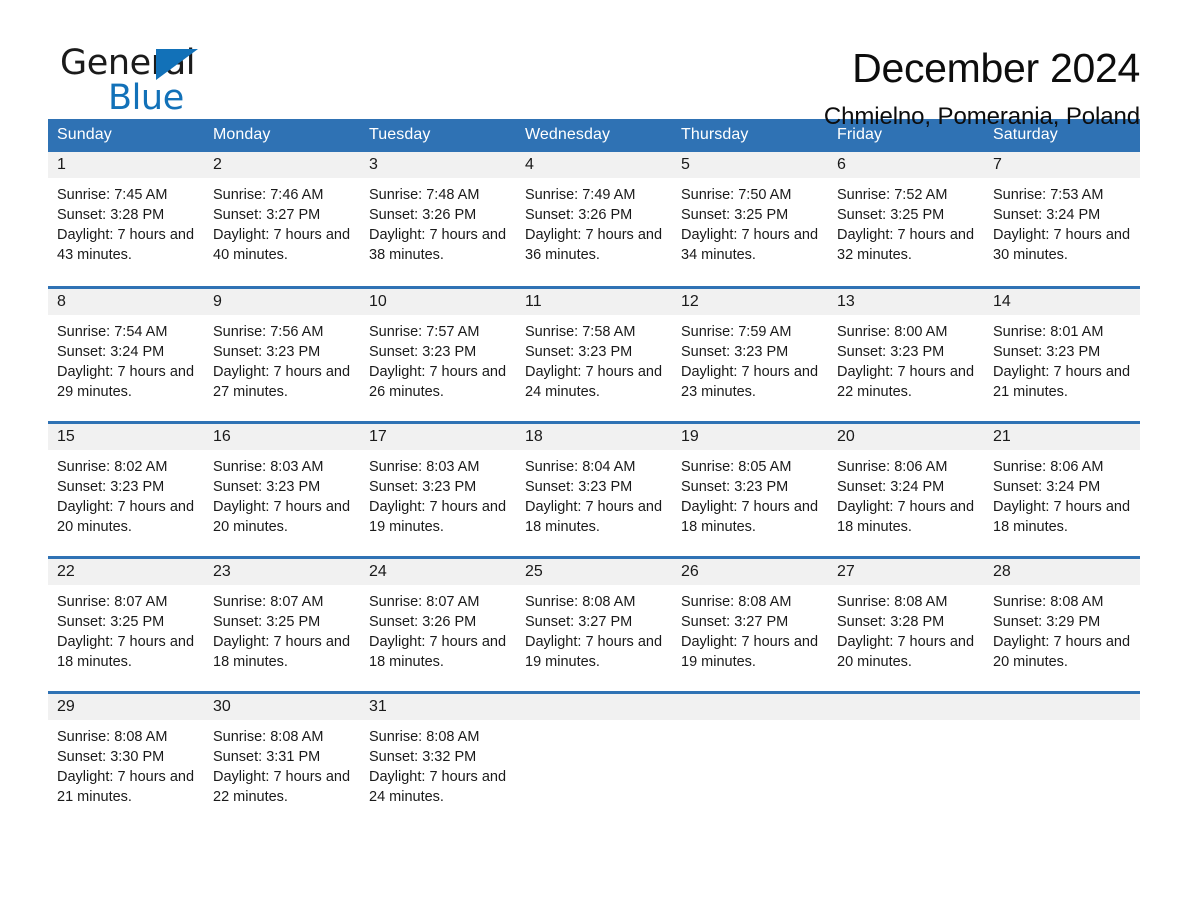  Describe the element at coordinates (594, 571) in the screenshot. I see `day-number: 25` at that location.